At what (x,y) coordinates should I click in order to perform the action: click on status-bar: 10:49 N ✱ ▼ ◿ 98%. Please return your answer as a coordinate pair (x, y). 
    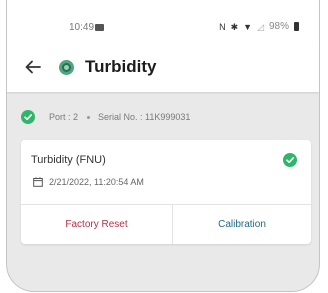
    Looking at the image, I should click on (163, 21).